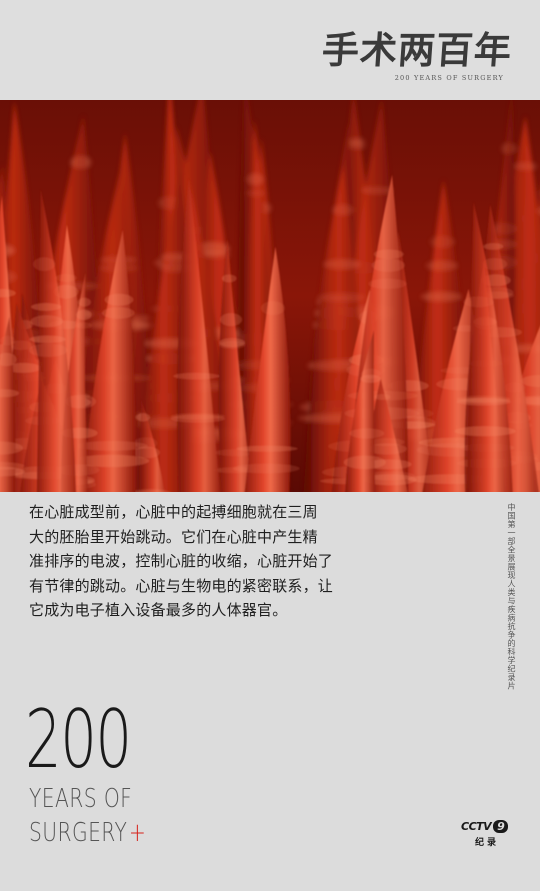 This screenshot has width=540, height=891. I want to click on cctv9-channel-logo: CCTV 9 纪录, so click(487, 834).